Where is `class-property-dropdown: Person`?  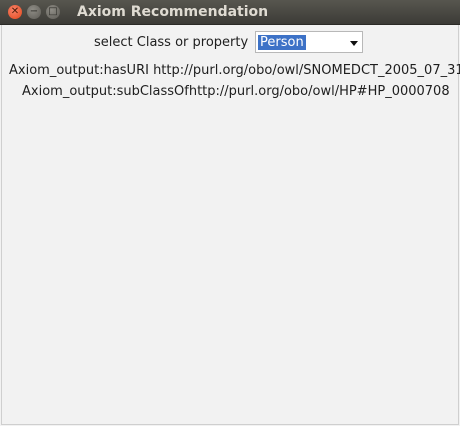
class-property-dropdown: Person is located at coordinates (309, 42).